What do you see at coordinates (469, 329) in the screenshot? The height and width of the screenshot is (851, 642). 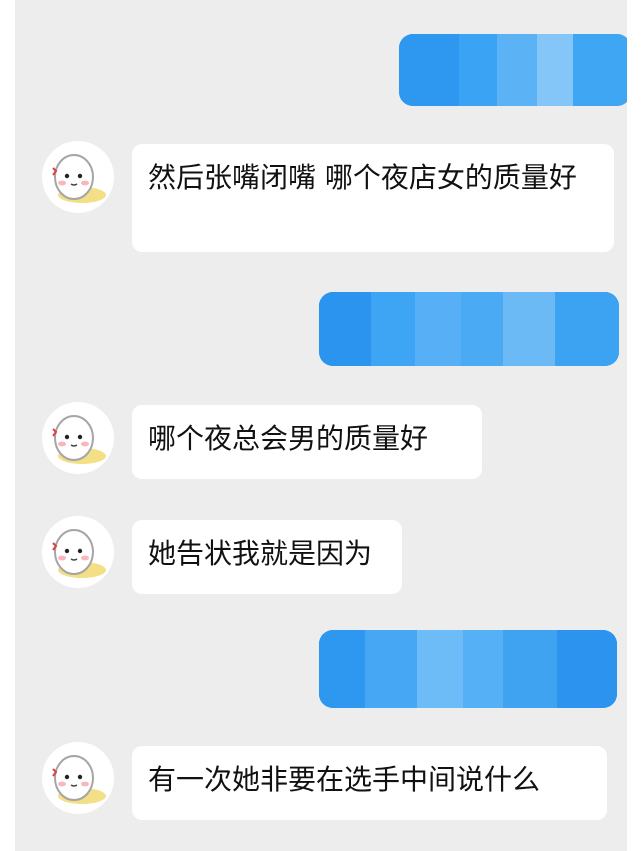 I see `outgoing-message-2-pixelated` at bounding box center [469, 329].